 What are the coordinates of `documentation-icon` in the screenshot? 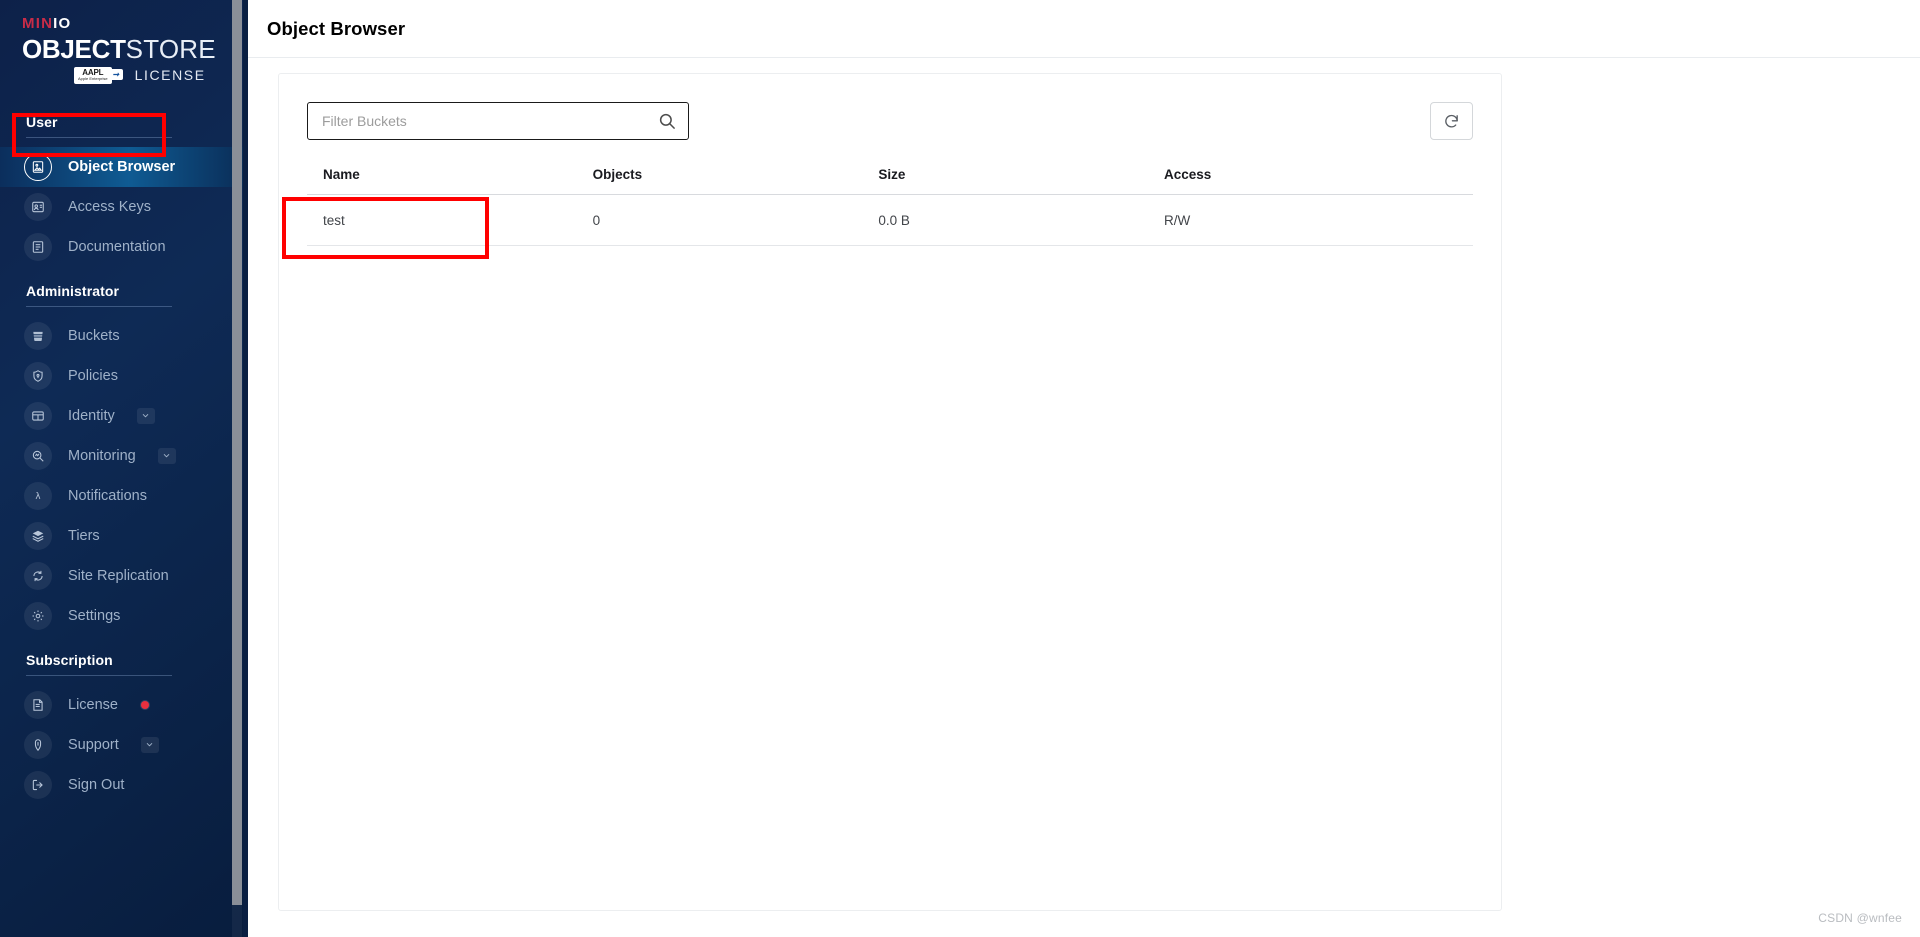 It's located at (38, 246).